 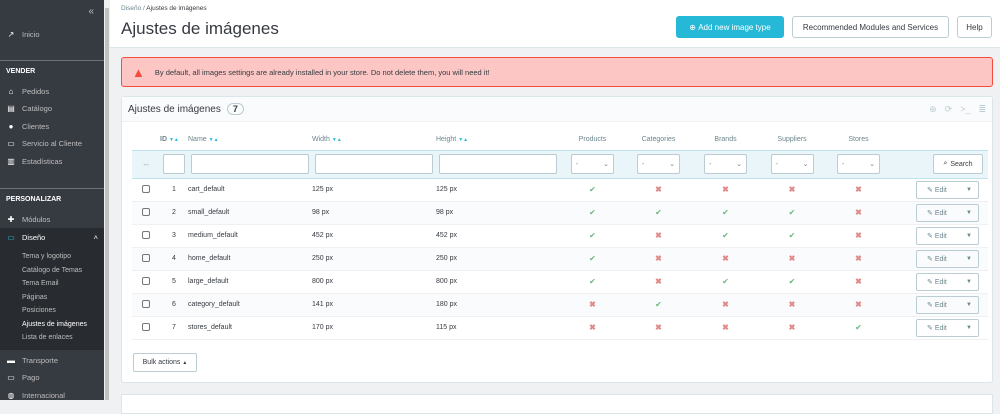 What do you see at coordinates (858, 164) in the screenshot?
I see `filter-stores-select: - ⌄` at bounding box center [858, 164].